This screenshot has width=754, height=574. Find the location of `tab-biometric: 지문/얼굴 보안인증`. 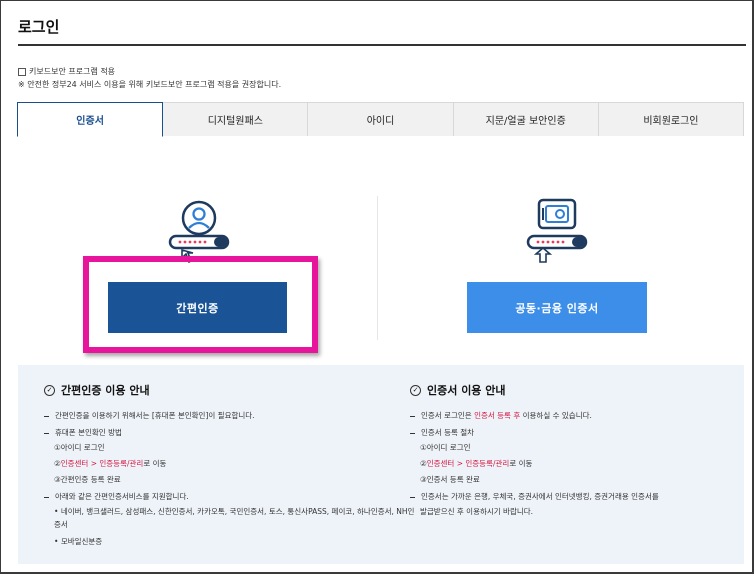

tab-biometric: 지문/얼굴 보안인증 is located at coordinates (525, 119).